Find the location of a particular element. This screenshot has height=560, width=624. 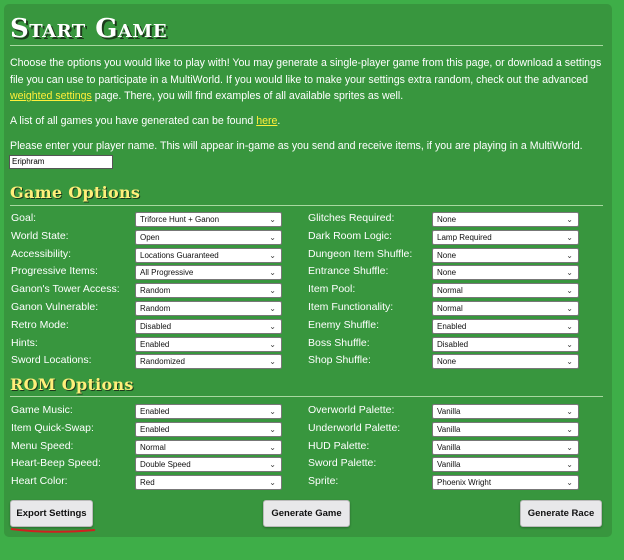

generate-game-button: Generate Game is located at coordinates (306, 513).